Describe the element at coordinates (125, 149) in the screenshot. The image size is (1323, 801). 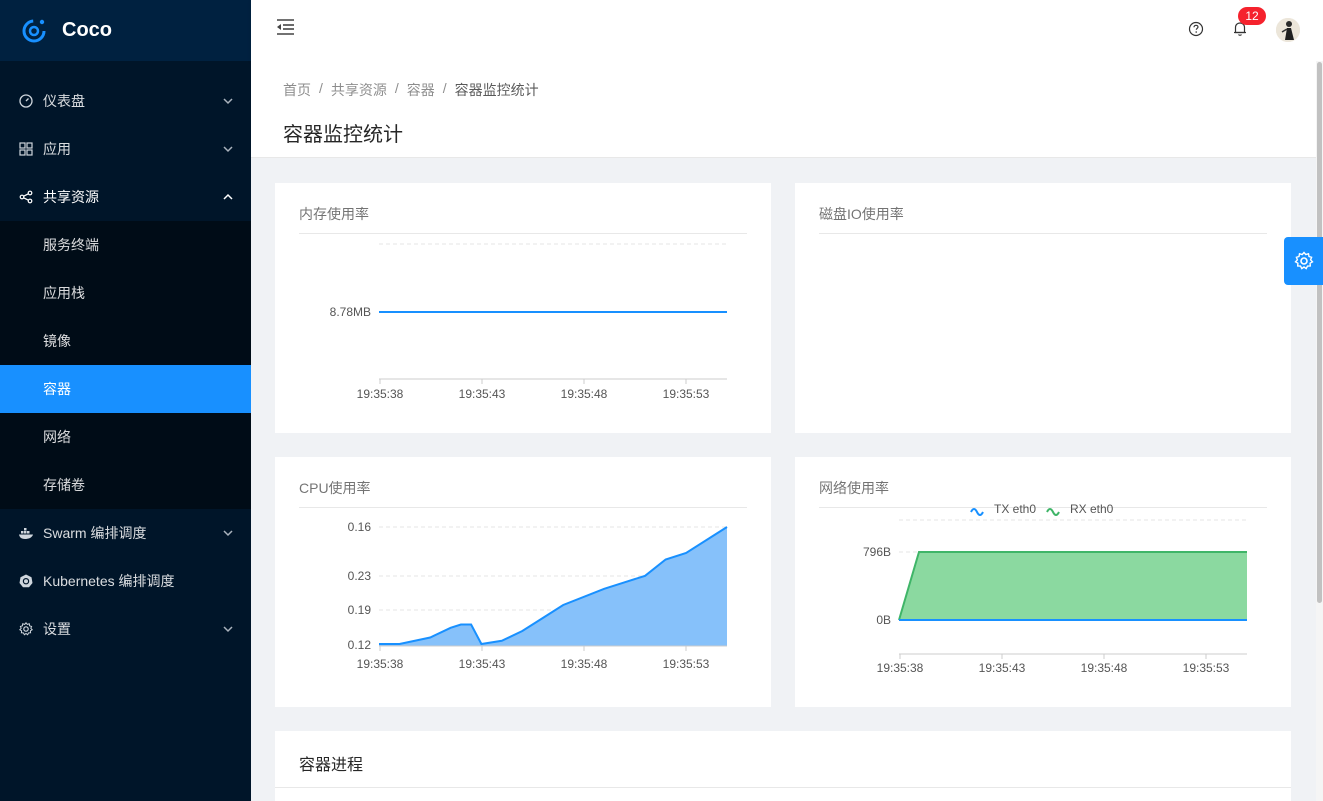
I see `sidebar-item-apps: 应用` at that location.